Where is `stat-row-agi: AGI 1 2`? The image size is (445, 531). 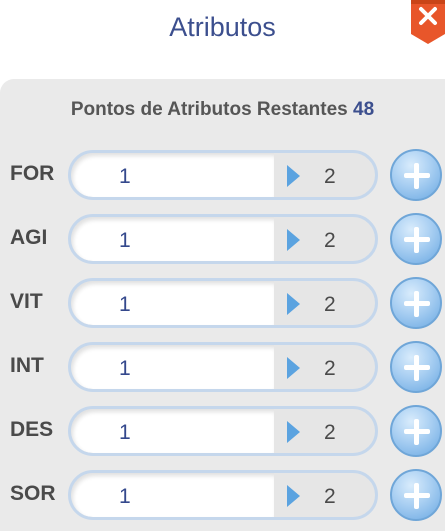 stat-row-agi: AGI 1 2 is located at coordinates (222, 239).